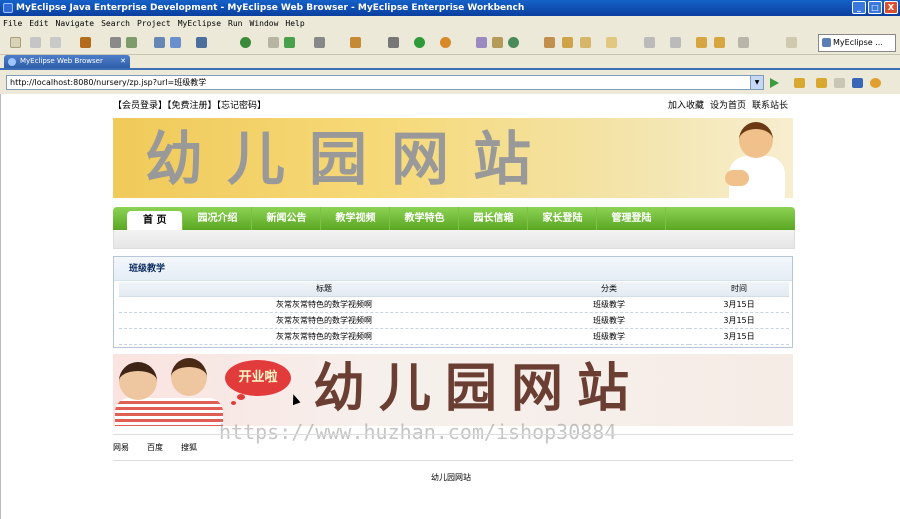 The image size is (900, 519). I want to click on close-button: X, so click(891, 7).